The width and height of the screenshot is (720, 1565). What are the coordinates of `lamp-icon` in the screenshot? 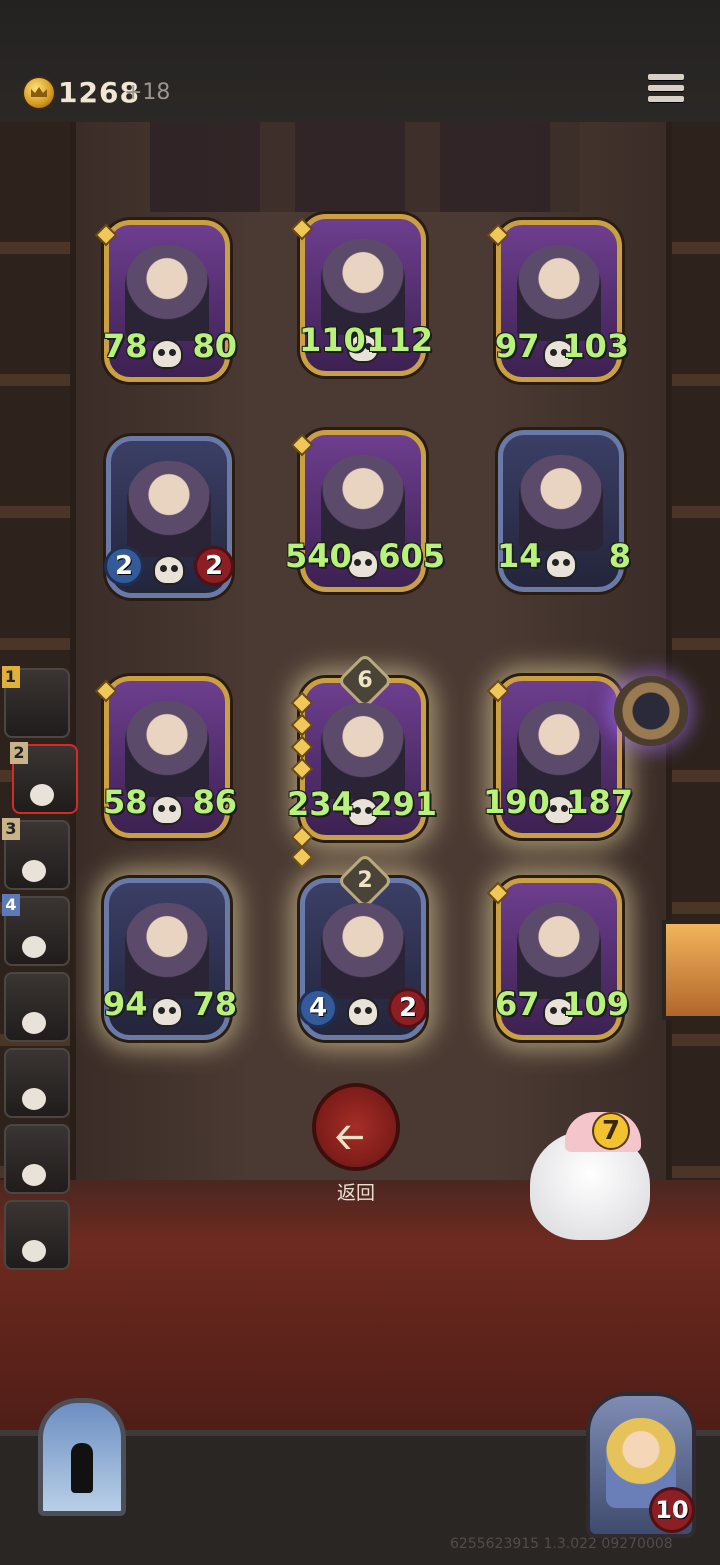 It's located at (691, 970).